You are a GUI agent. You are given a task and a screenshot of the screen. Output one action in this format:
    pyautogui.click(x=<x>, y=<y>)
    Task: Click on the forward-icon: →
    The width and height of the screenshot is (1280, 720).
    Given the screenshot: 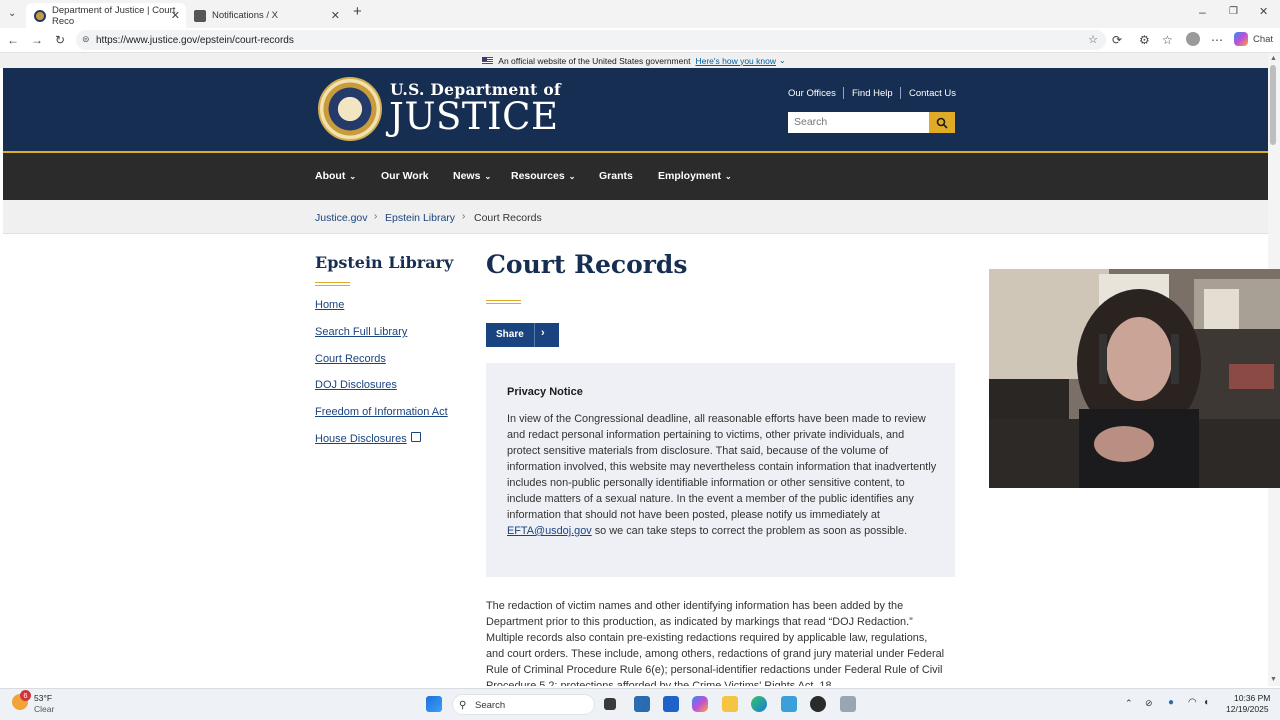 What is the action you would take?
    pyautogui.click(x=37, y=40)
    